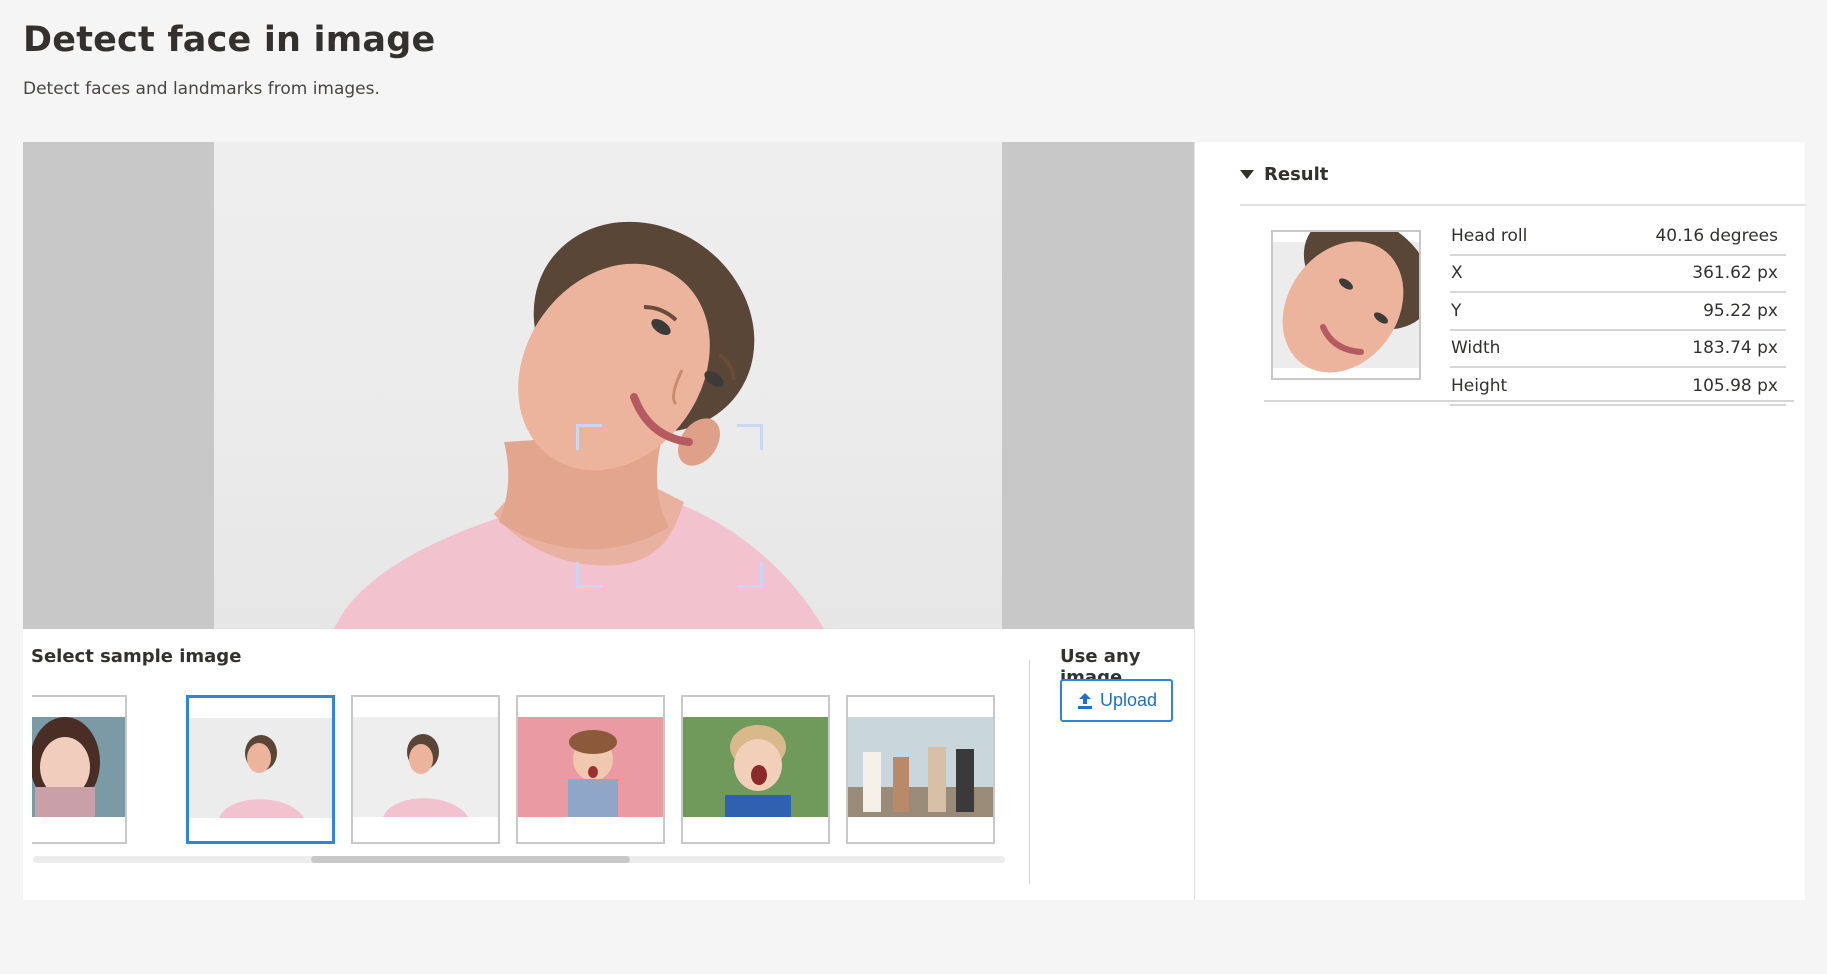  What do you see at coordinates (1247, 174) in the screenshot?
I see `caret-down-icon` at bounding box center [1247, 174].